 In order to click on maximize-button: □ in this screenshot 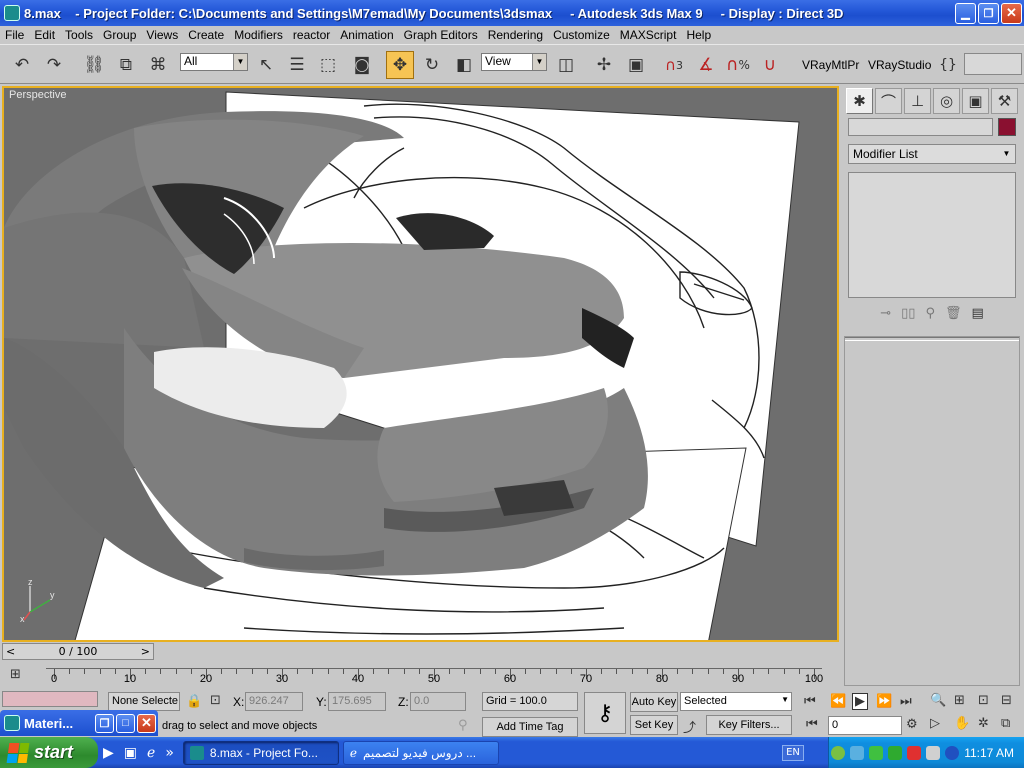, I will do `click(125, 723)`.